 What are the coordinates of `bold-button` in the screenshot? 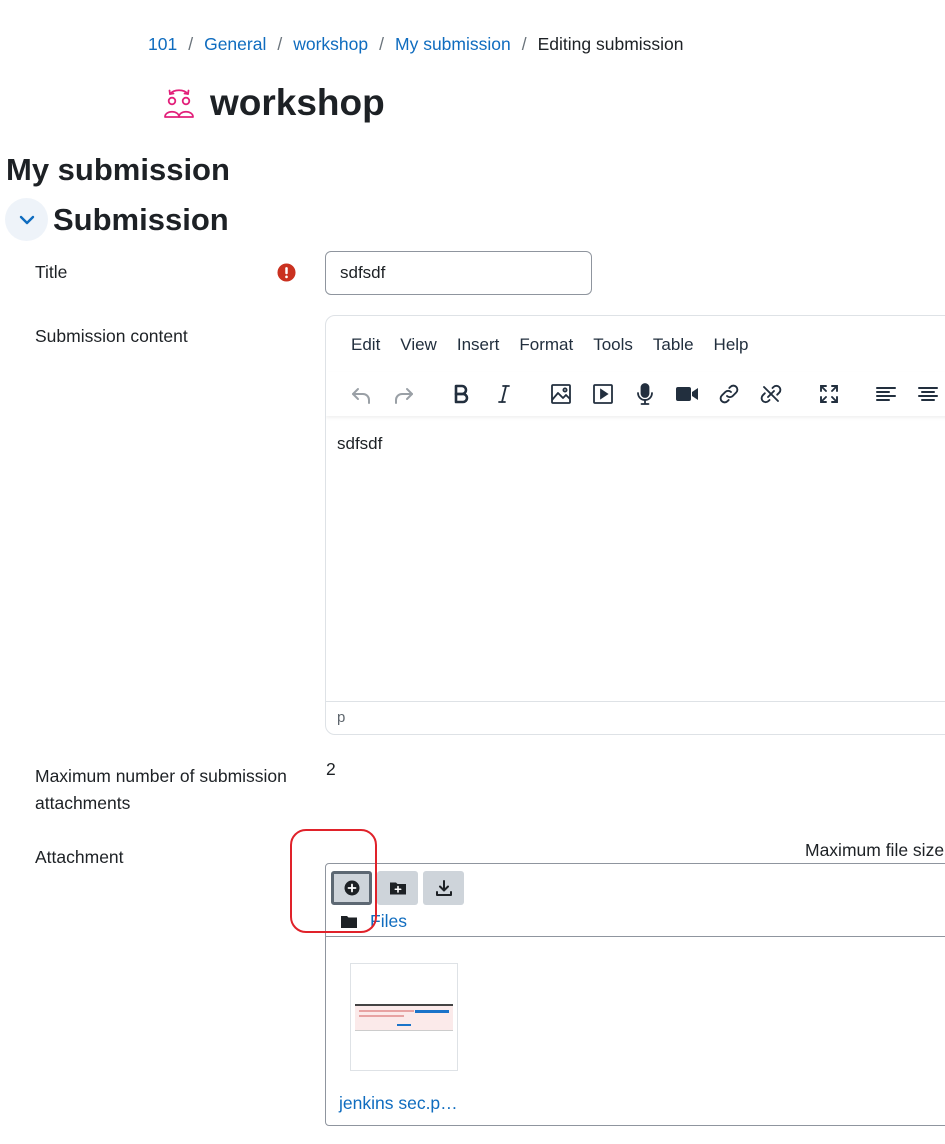 It's located at (461, 394).